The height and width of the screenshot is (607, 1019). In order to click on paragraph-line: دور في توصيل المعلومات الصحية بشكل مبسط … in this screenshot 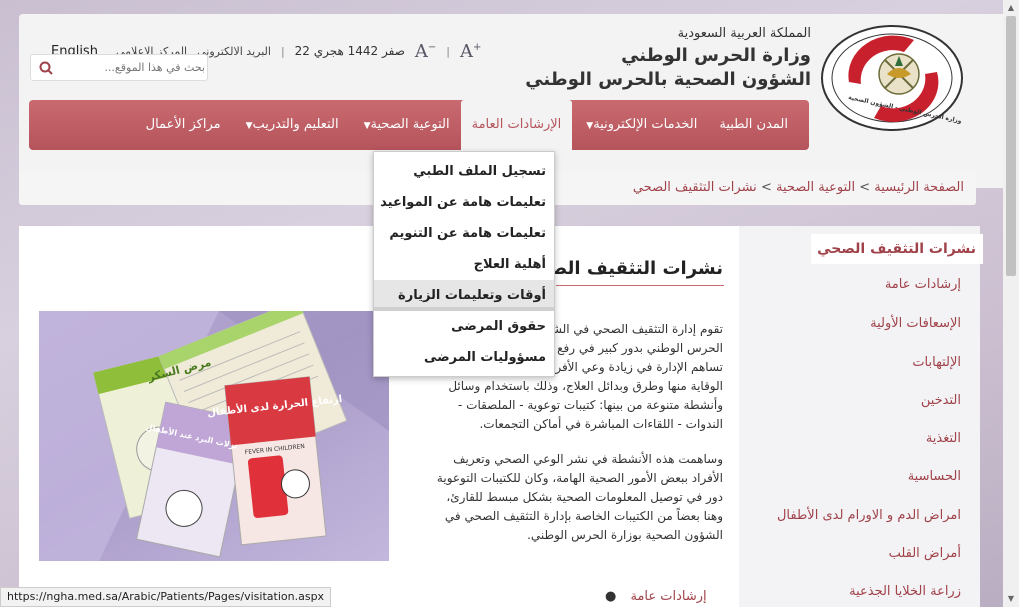, I will do `click(584, 497)`.